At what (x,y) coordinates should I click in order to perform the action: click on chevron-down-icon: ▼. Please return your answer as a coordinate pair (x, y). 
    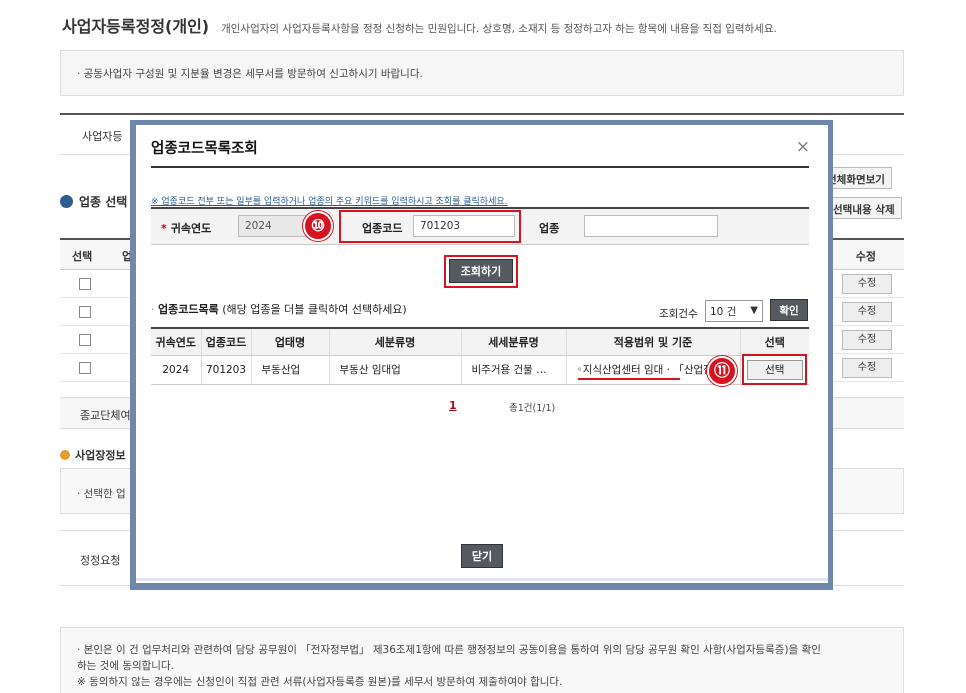
    Looking at the image, I should click on (754, 310).